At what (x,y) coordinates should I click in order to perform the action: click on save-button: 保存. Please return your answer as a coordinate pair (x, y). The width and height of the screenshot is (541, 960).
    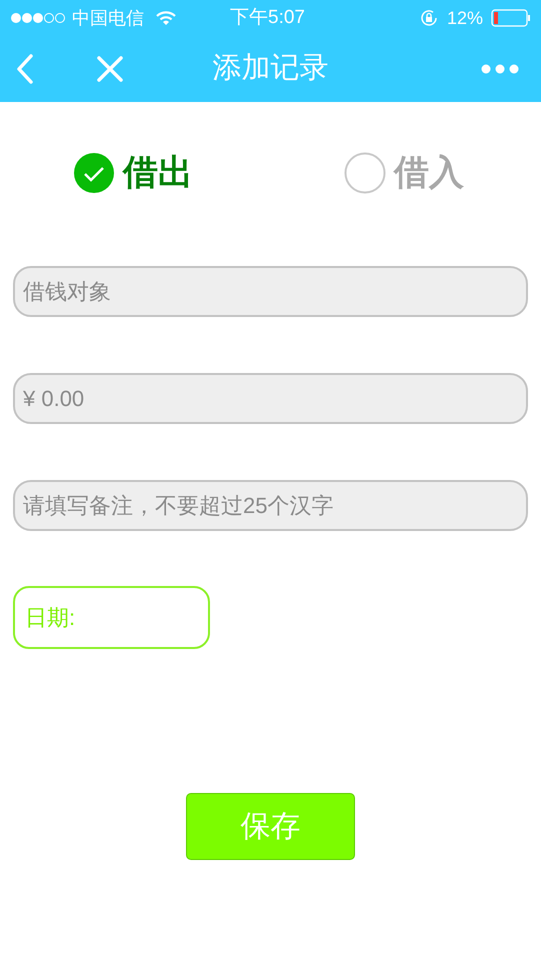
    Looking at the image, I should click on (270, 826).